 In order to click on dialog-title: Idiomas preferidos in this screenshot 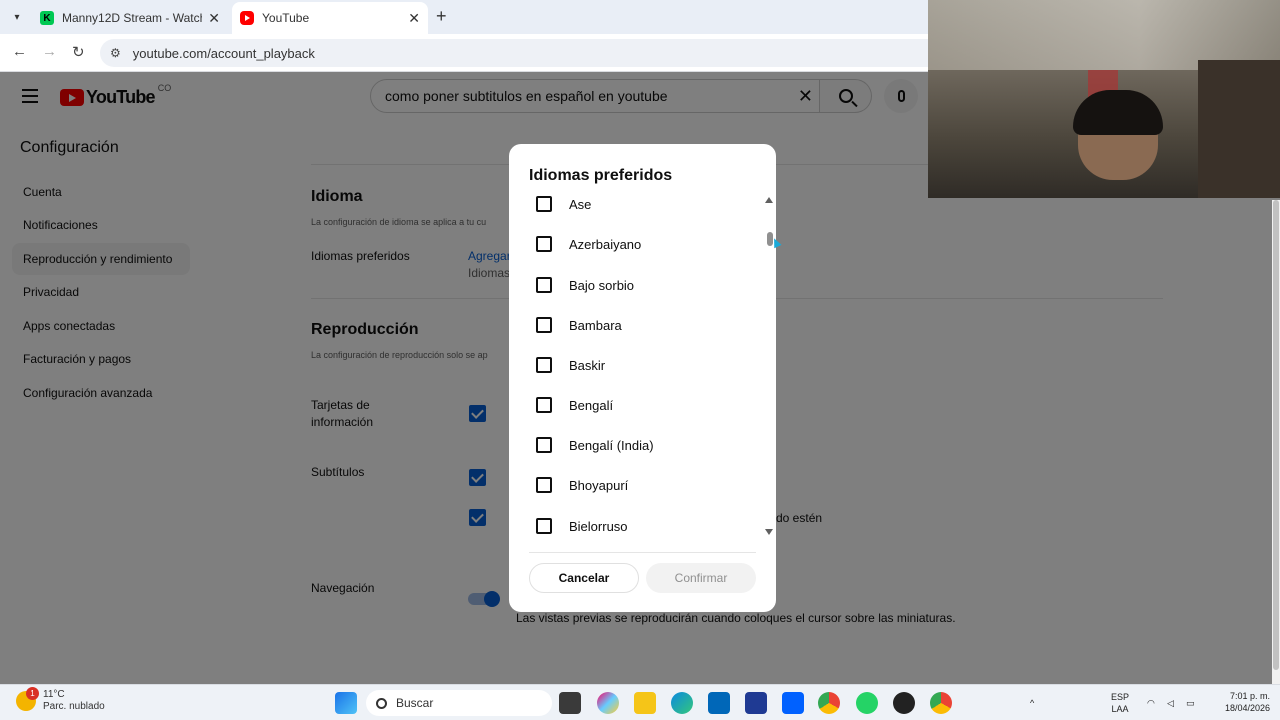, I will do `click(601, 175)`.